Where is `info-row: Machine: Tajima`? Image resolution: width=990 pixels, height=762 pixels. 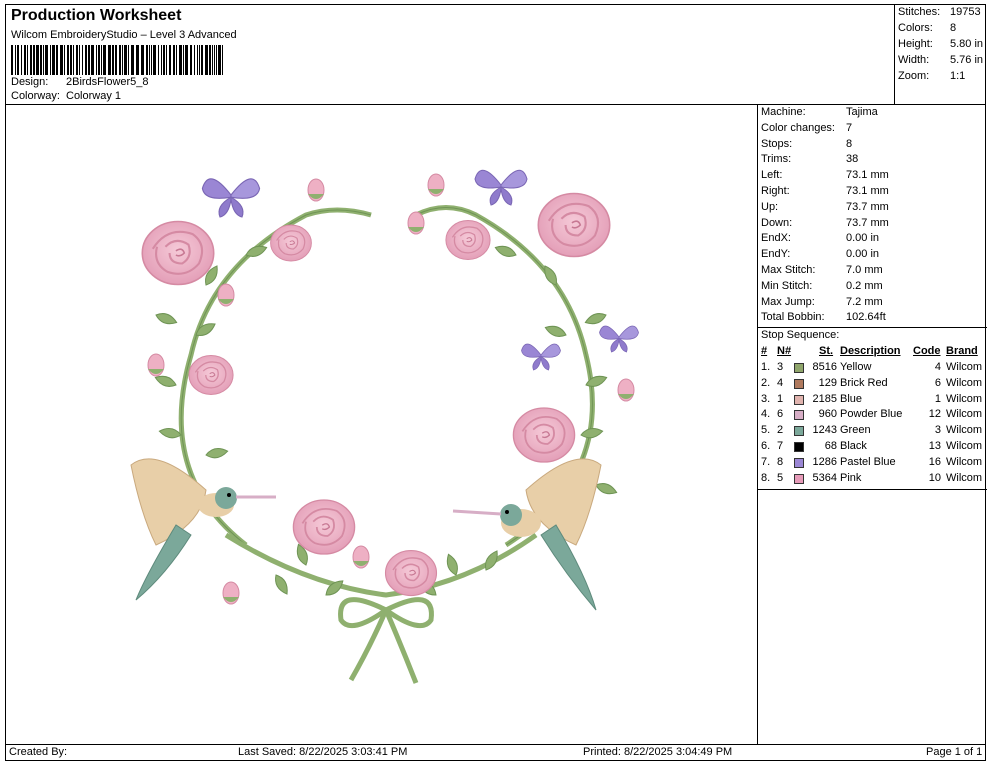
info-row: Machine: Tajima is located at coordinates (819, 112).